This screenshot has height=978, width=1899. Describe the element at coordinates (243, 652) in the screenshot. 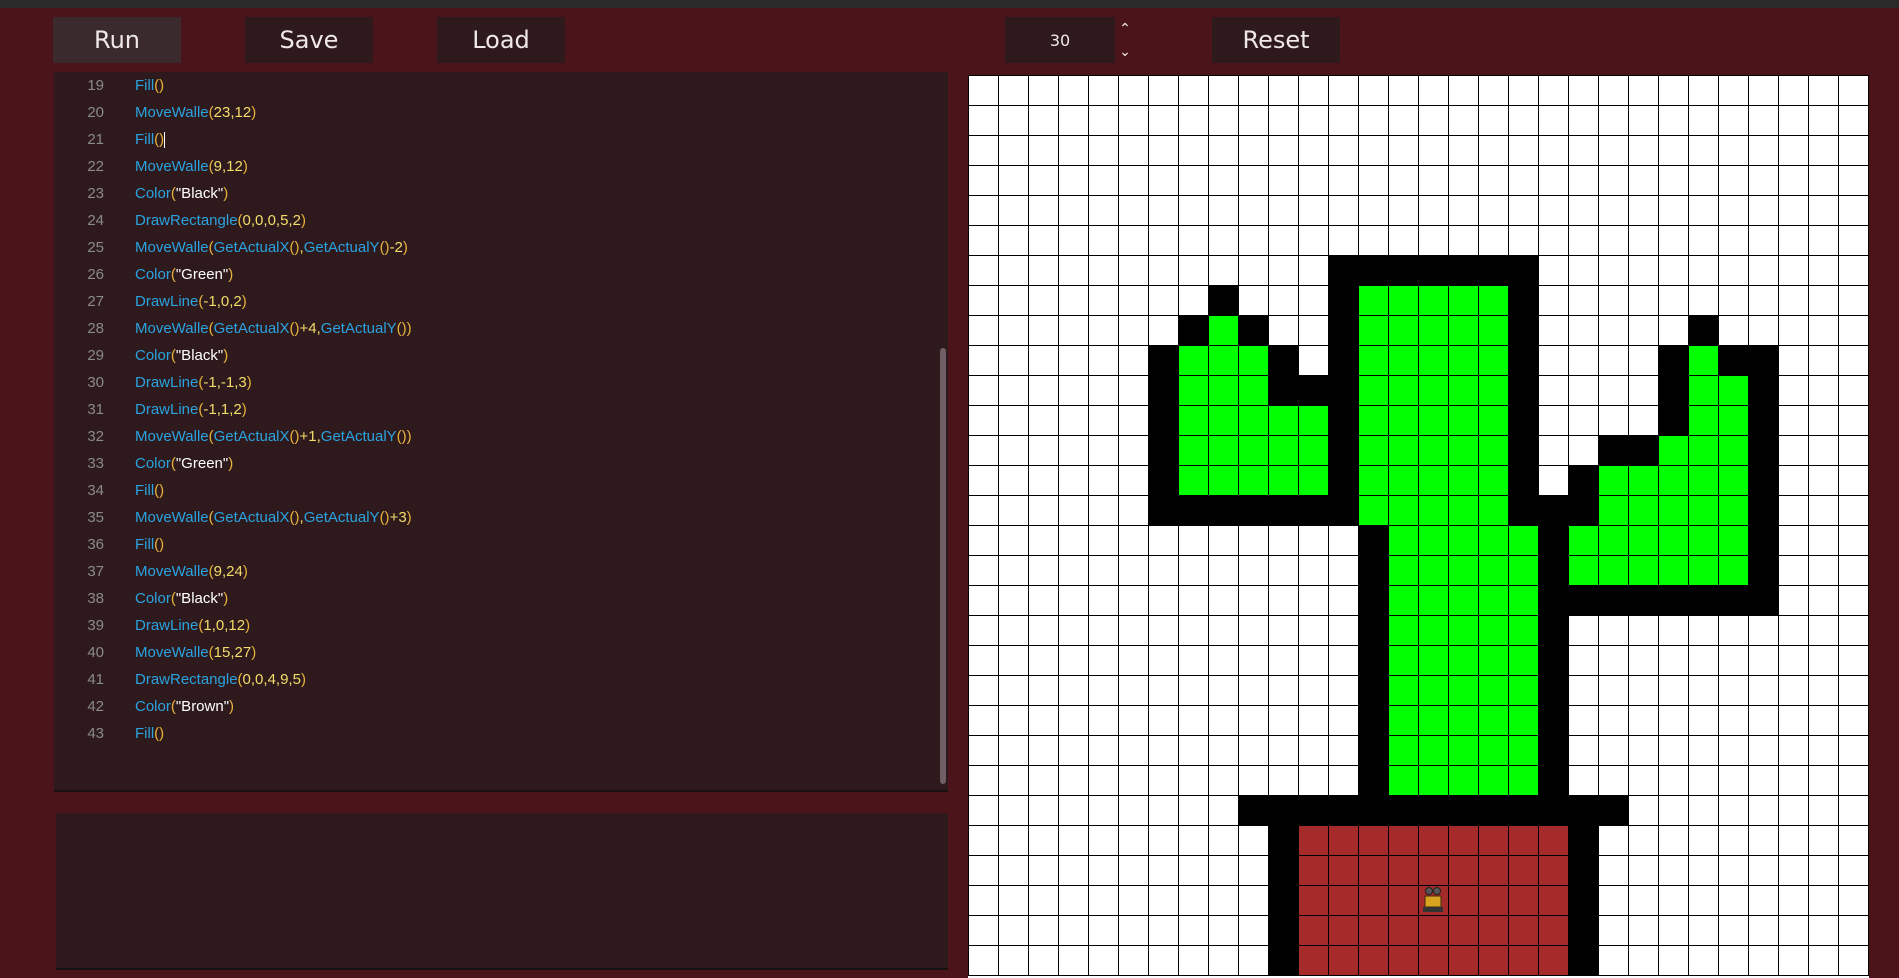

I see `code-token: 27` at that location.